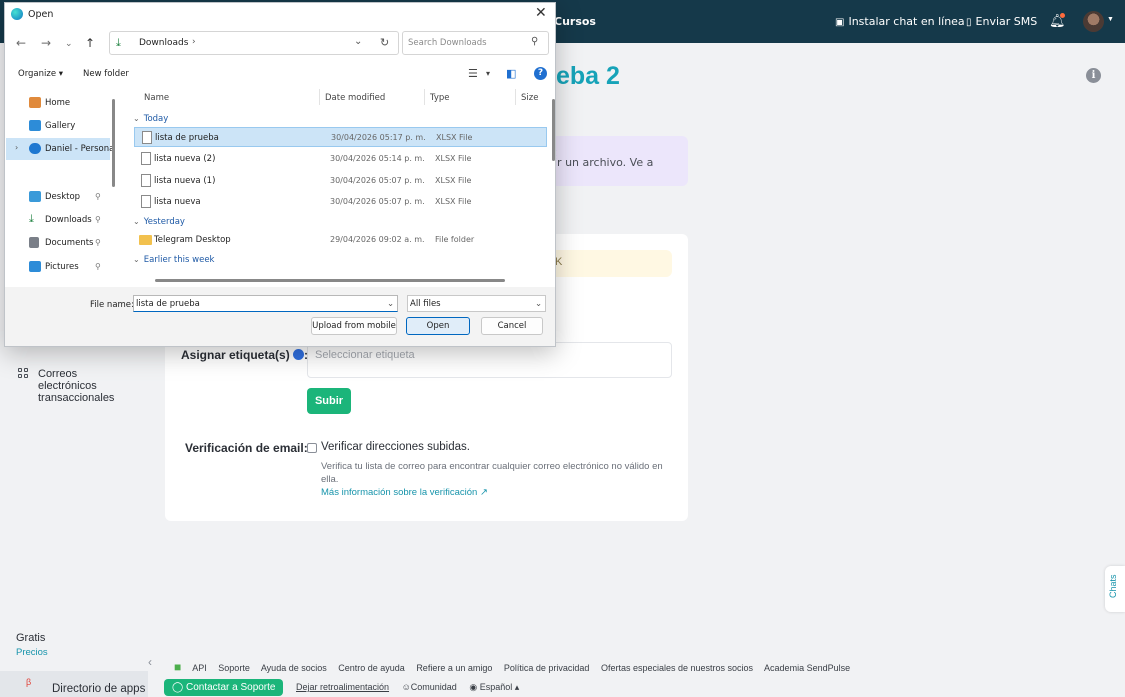 The image size is (1125, 697). What do you see at coordinates (553, 130) in the screenshot?
I see `file-list-vertical-scrollbar` at bounding box center [553, 130].